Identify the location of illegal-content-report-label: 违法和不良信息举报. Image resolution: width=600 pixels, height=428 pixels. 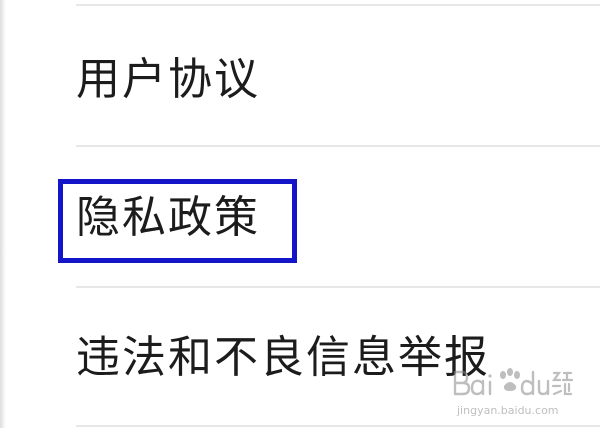
(283, 357).